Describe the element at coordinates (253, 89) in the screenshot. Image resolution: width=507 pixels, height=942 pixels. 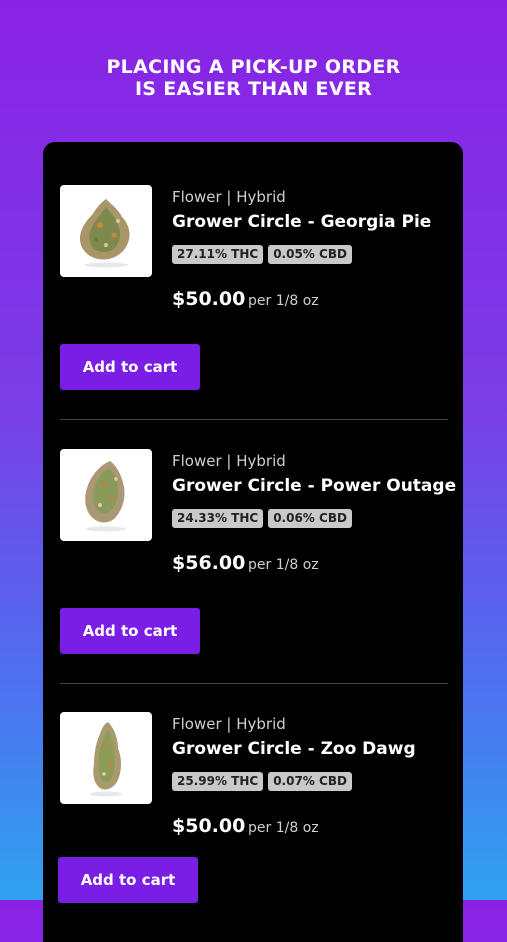
I see `headline-line-2: IS EASIER THAN EVER` at that location.